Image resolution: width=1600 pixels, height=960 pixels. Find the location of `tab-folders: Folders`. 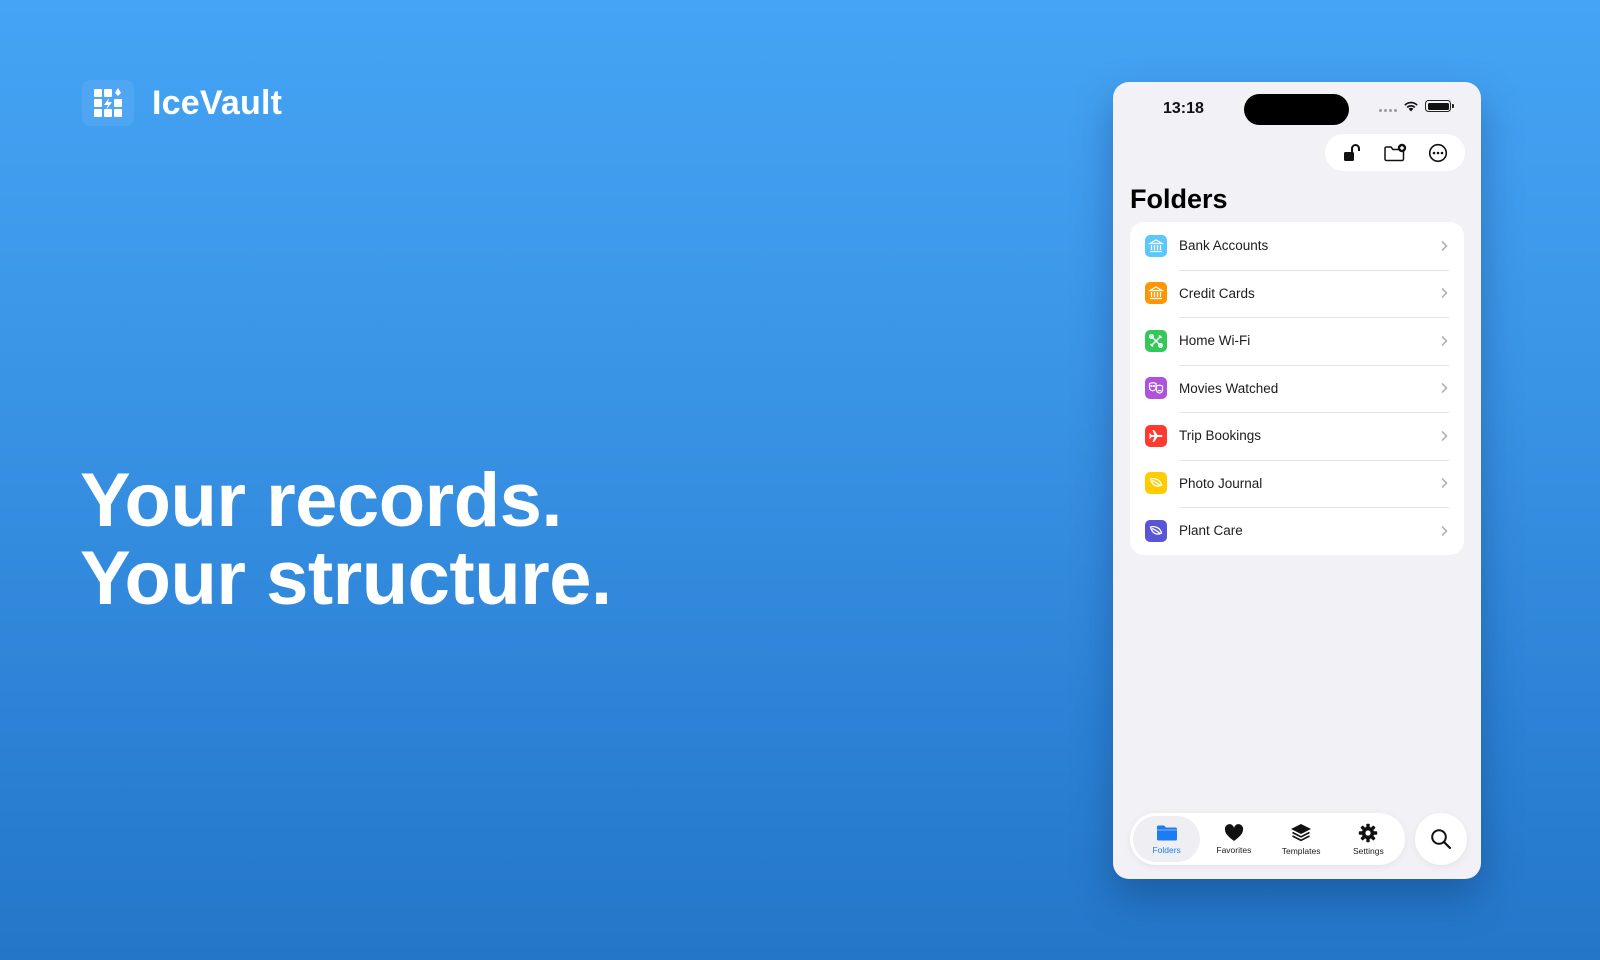

tab-folders: Folders is located at coordinates (1167, 839).